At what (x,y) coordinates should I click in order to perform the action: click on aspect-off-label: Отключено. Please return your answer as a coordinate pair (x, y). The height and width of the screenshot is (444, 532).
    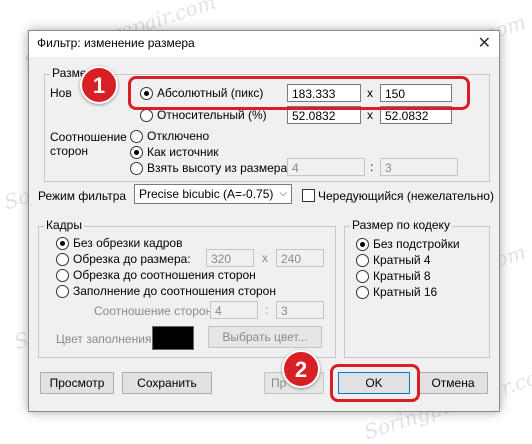
    Looking at the image, I should click on (178, 136).